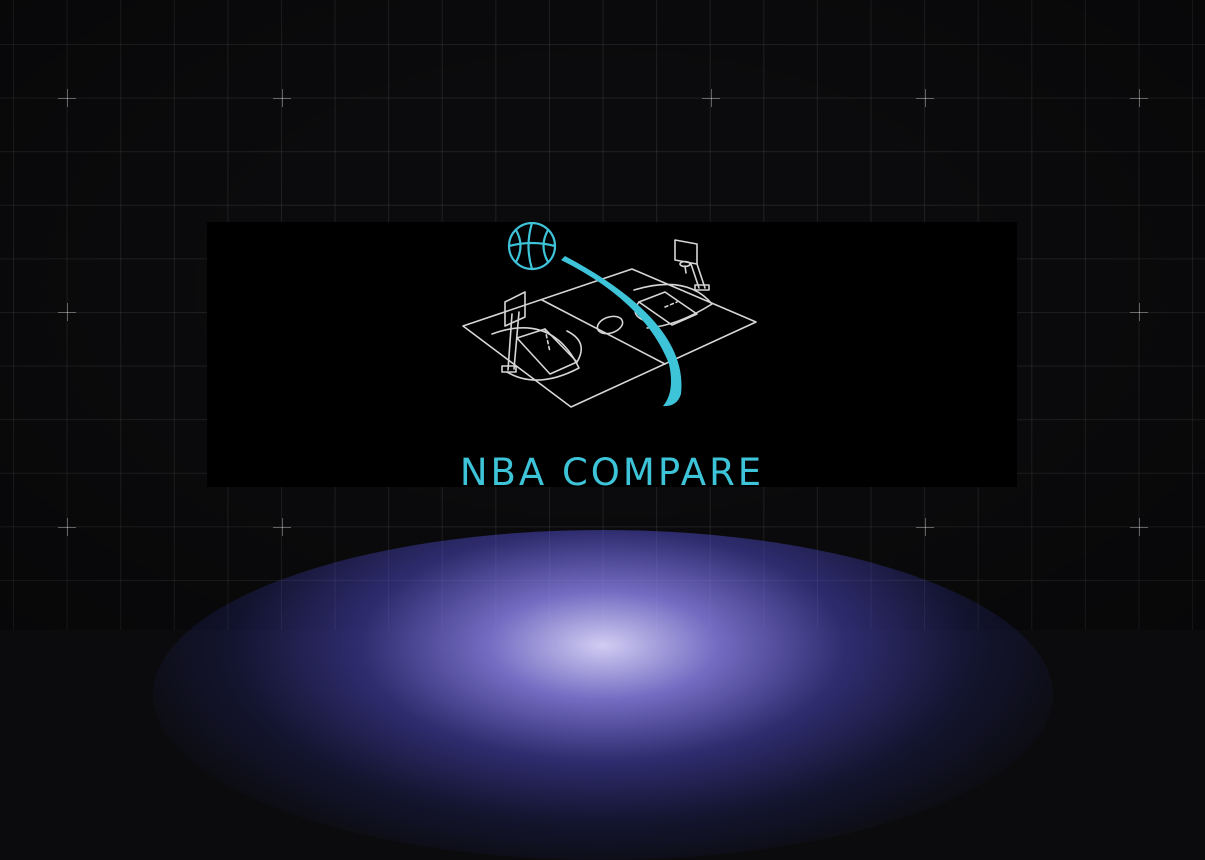 The image size is (1205, 860). I want to click on center-circle, so click(610, 325).